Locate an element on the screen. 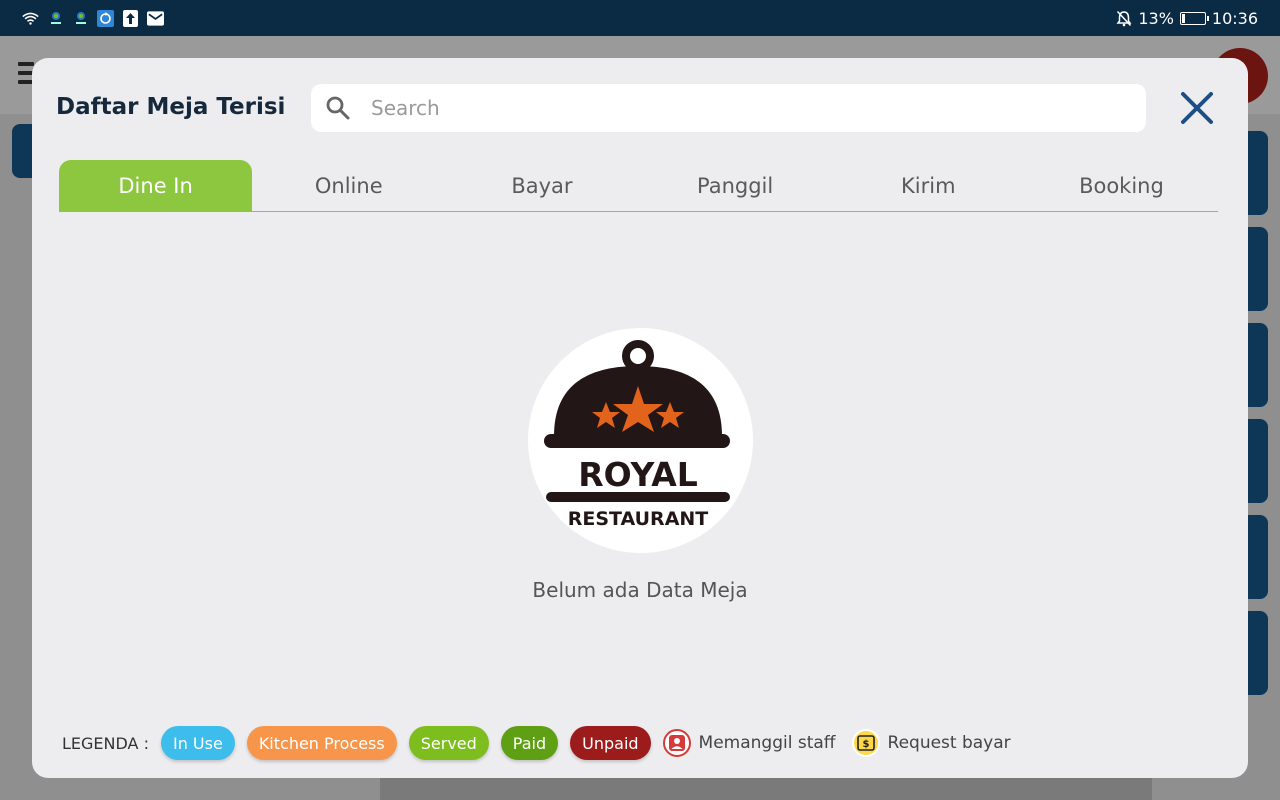 The height and width of the screenshot is (800, 1280). cloche-icon: ROYAL RESTAURANT is located at coordinates (637, 435).